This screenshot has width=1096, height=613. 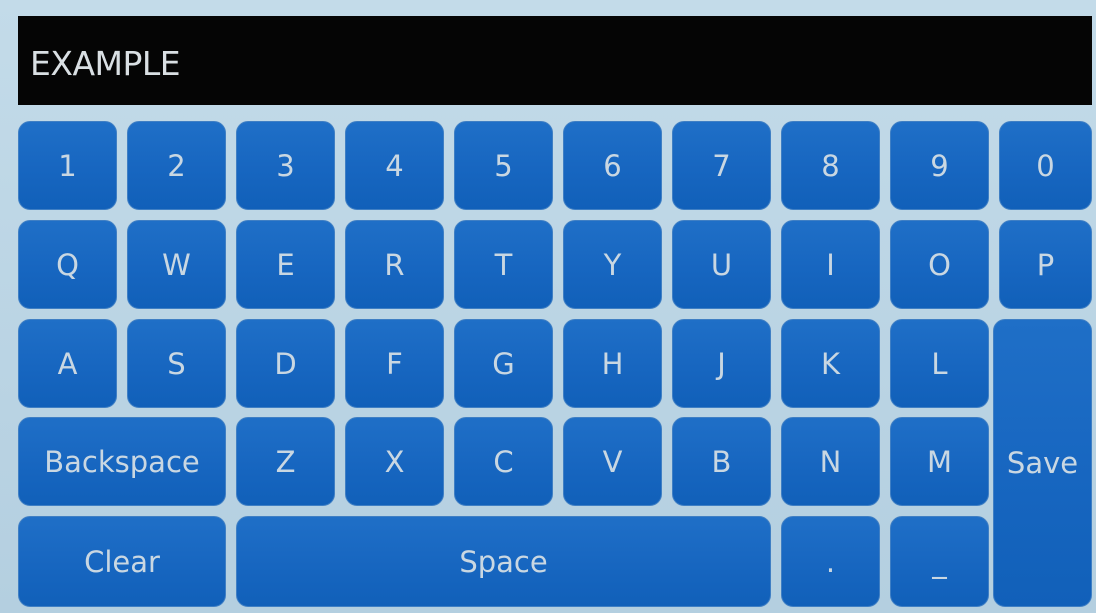 What do you see at coordinates (285, 461) in the screenshot?
I see `key-z: Z` at bounding box center [285, 461].